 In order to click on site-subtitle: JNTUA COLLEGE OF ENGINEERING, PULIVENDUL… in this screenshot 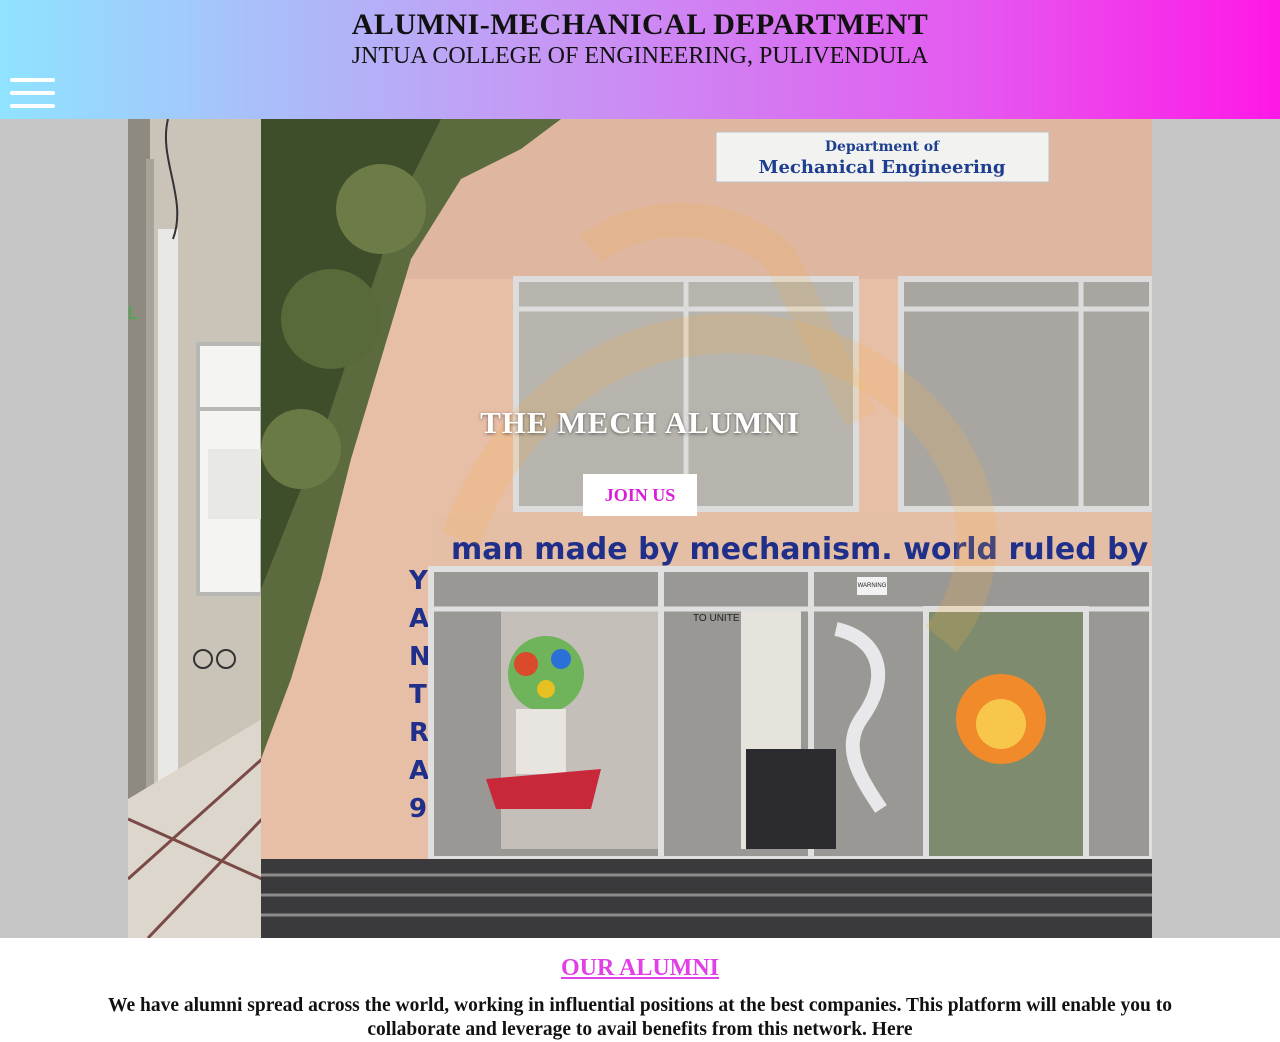, I will do `click(640, 56)`.